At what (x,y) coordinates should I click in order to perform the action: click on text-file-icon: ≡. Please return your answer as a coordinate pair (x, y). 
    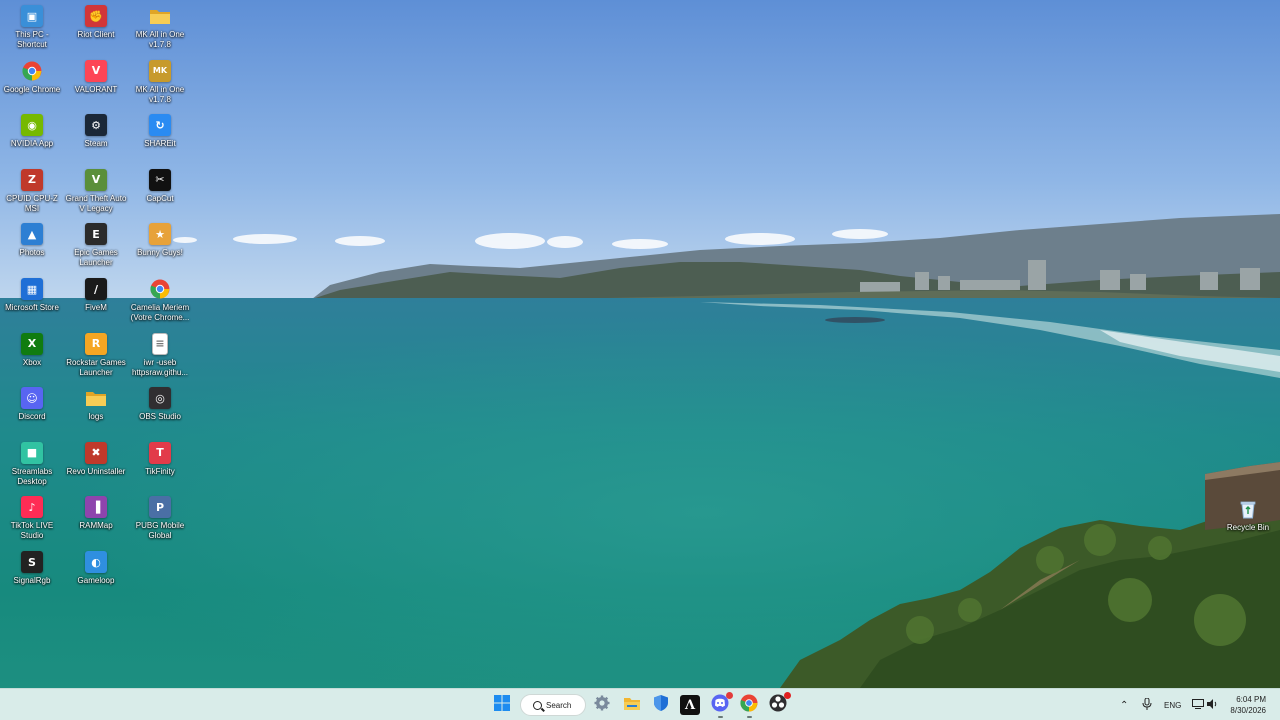
    Looking at the image, I should click on (160, 343).